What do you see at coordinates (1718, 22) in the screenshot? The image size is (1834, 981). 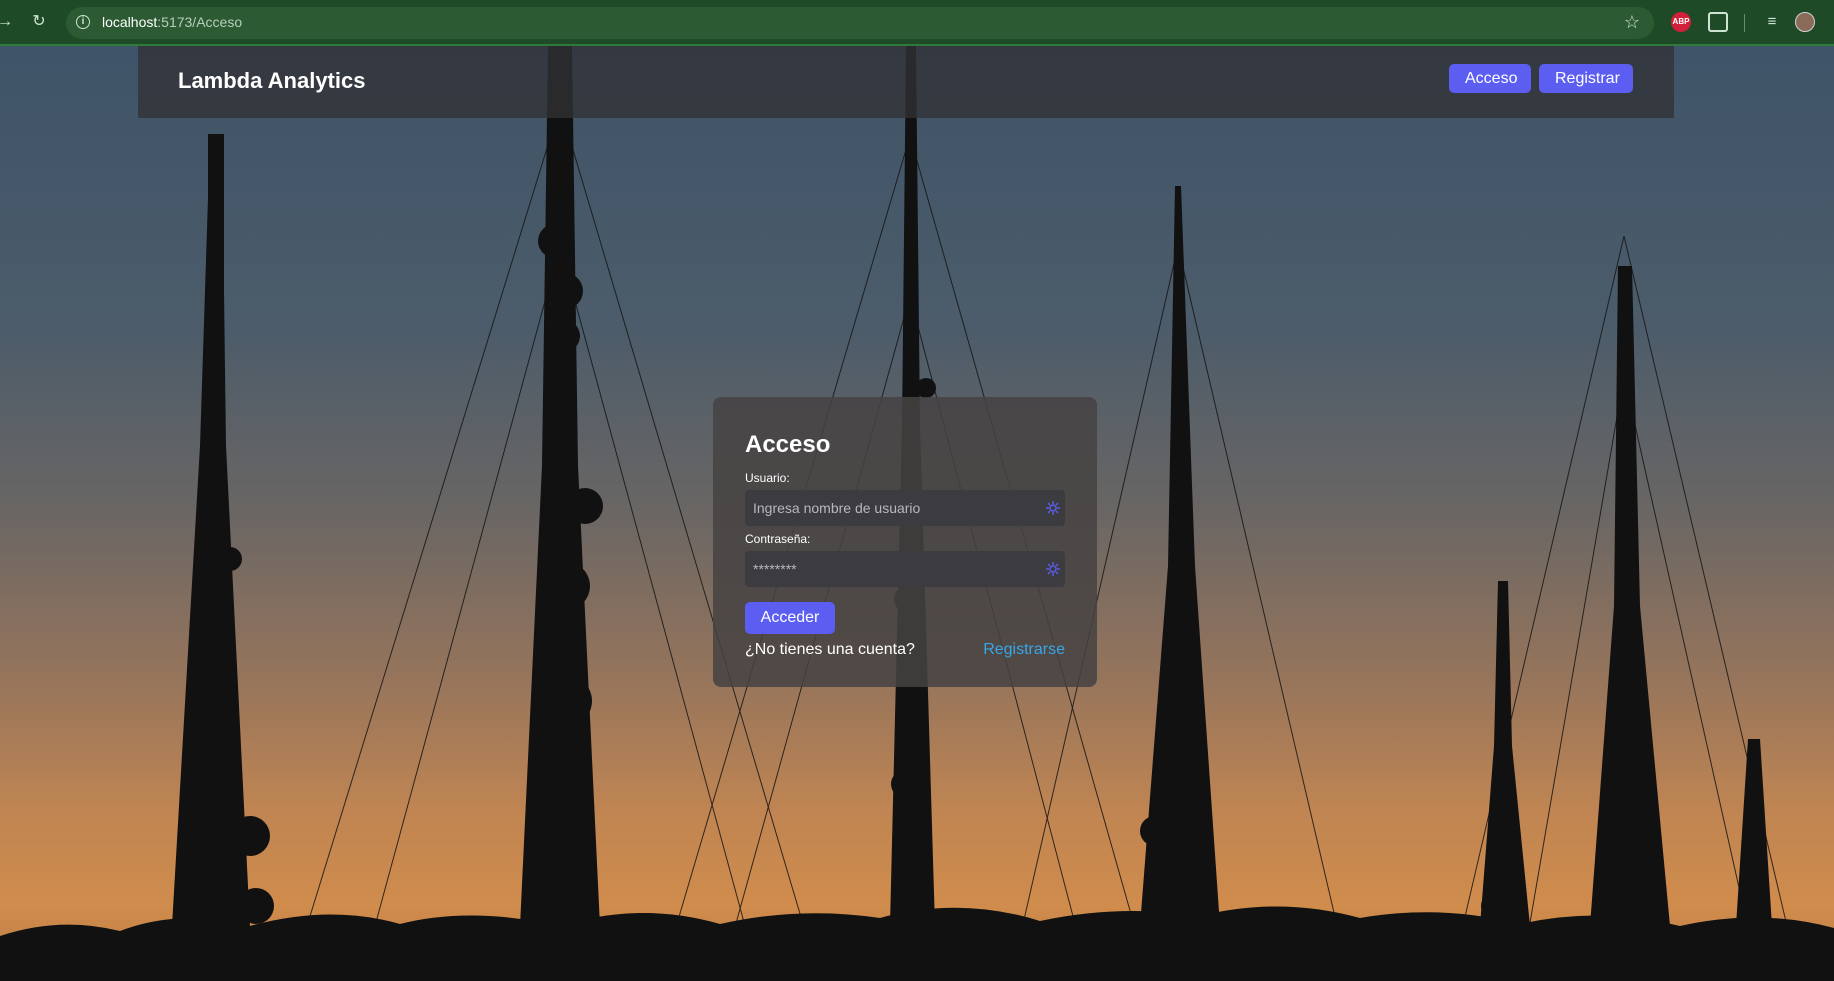 I see `extensions-icon` at bounding box center [1718, 22].